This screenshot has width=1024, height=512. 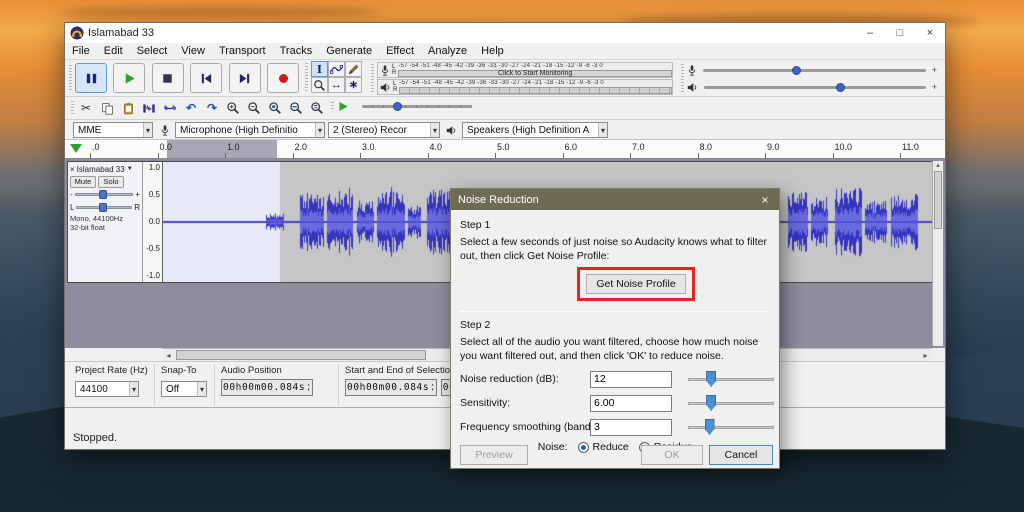 What do you see at coordinates (615, 199) in the screenshot?
I see `dialog-title-bar: Noise Reduction ×` at bounding box center [615, 199].